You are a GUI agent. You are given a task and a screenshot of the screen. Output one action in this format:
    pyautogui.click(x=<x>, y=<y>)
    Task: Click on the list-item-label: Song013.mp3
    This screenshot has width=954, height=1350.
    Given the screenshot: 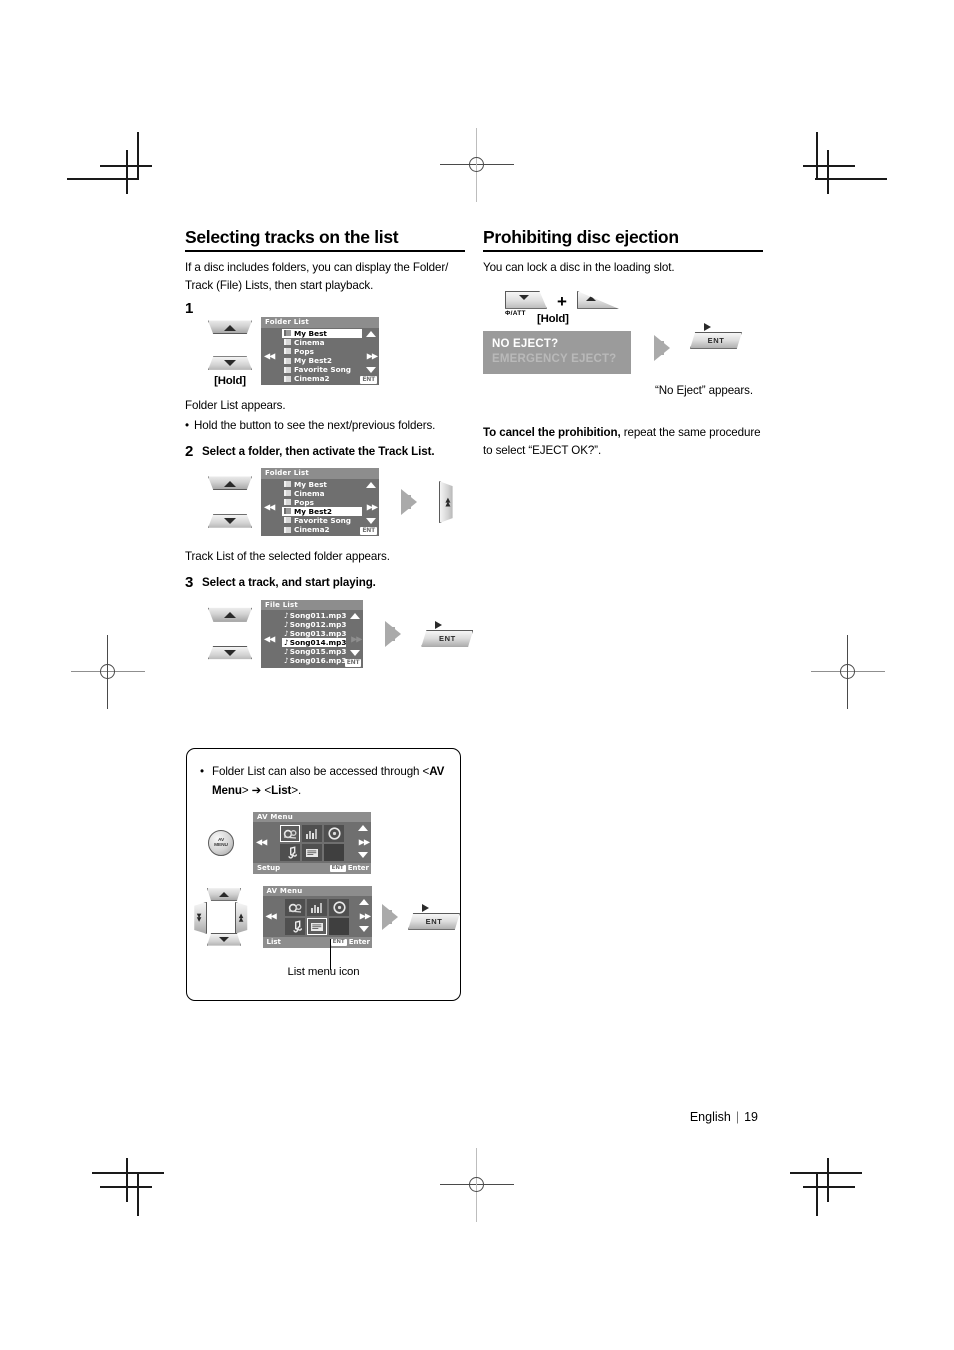 What is the action you would take?
    pyautogui.click(x=318, y=634)
    